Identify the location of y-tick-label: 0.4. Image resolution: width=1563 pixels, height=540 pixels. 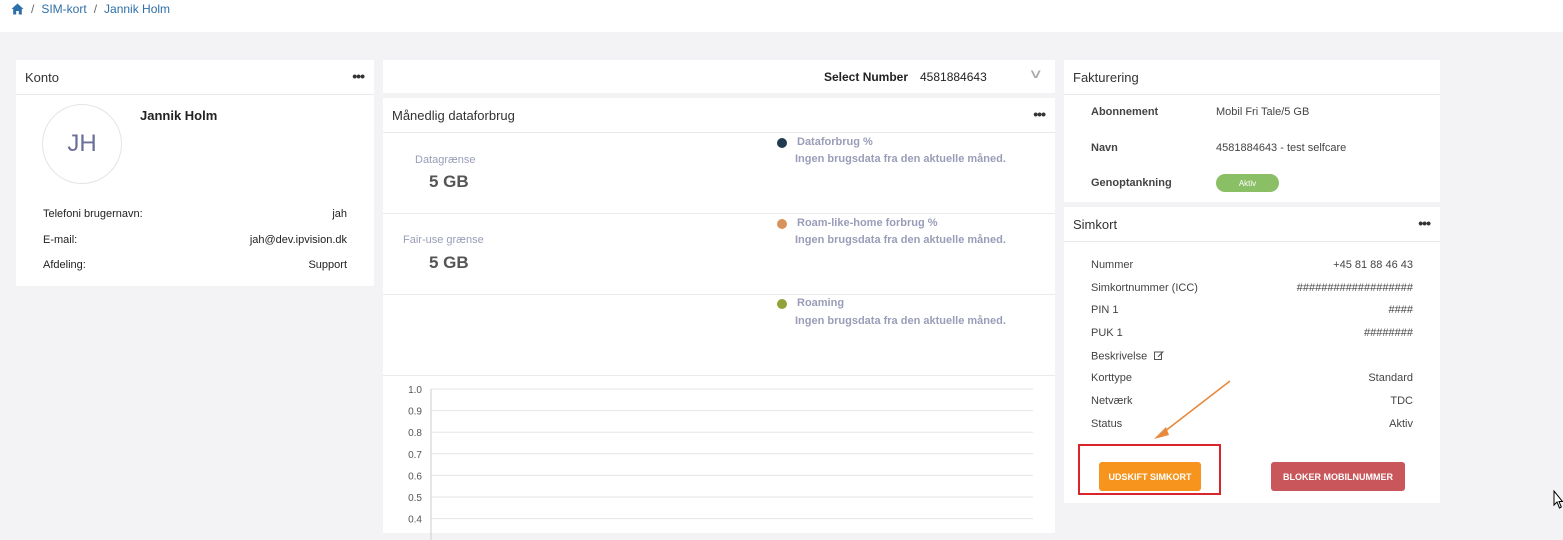
(415, 520).